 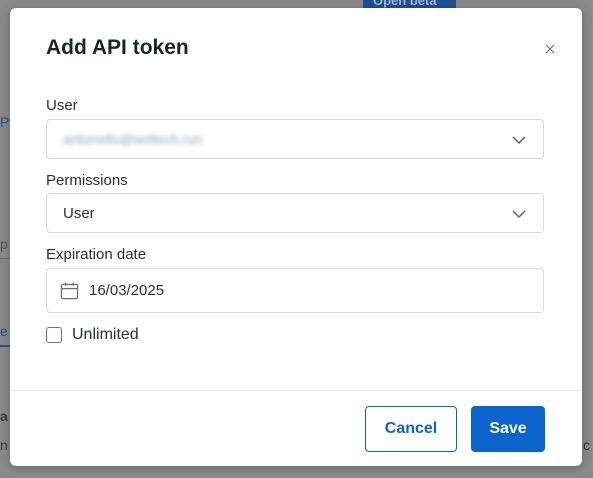 What do you see at coordinates (296, 390) in the screenshot?
I see `footer-divider` at bounding box center [296, 390].